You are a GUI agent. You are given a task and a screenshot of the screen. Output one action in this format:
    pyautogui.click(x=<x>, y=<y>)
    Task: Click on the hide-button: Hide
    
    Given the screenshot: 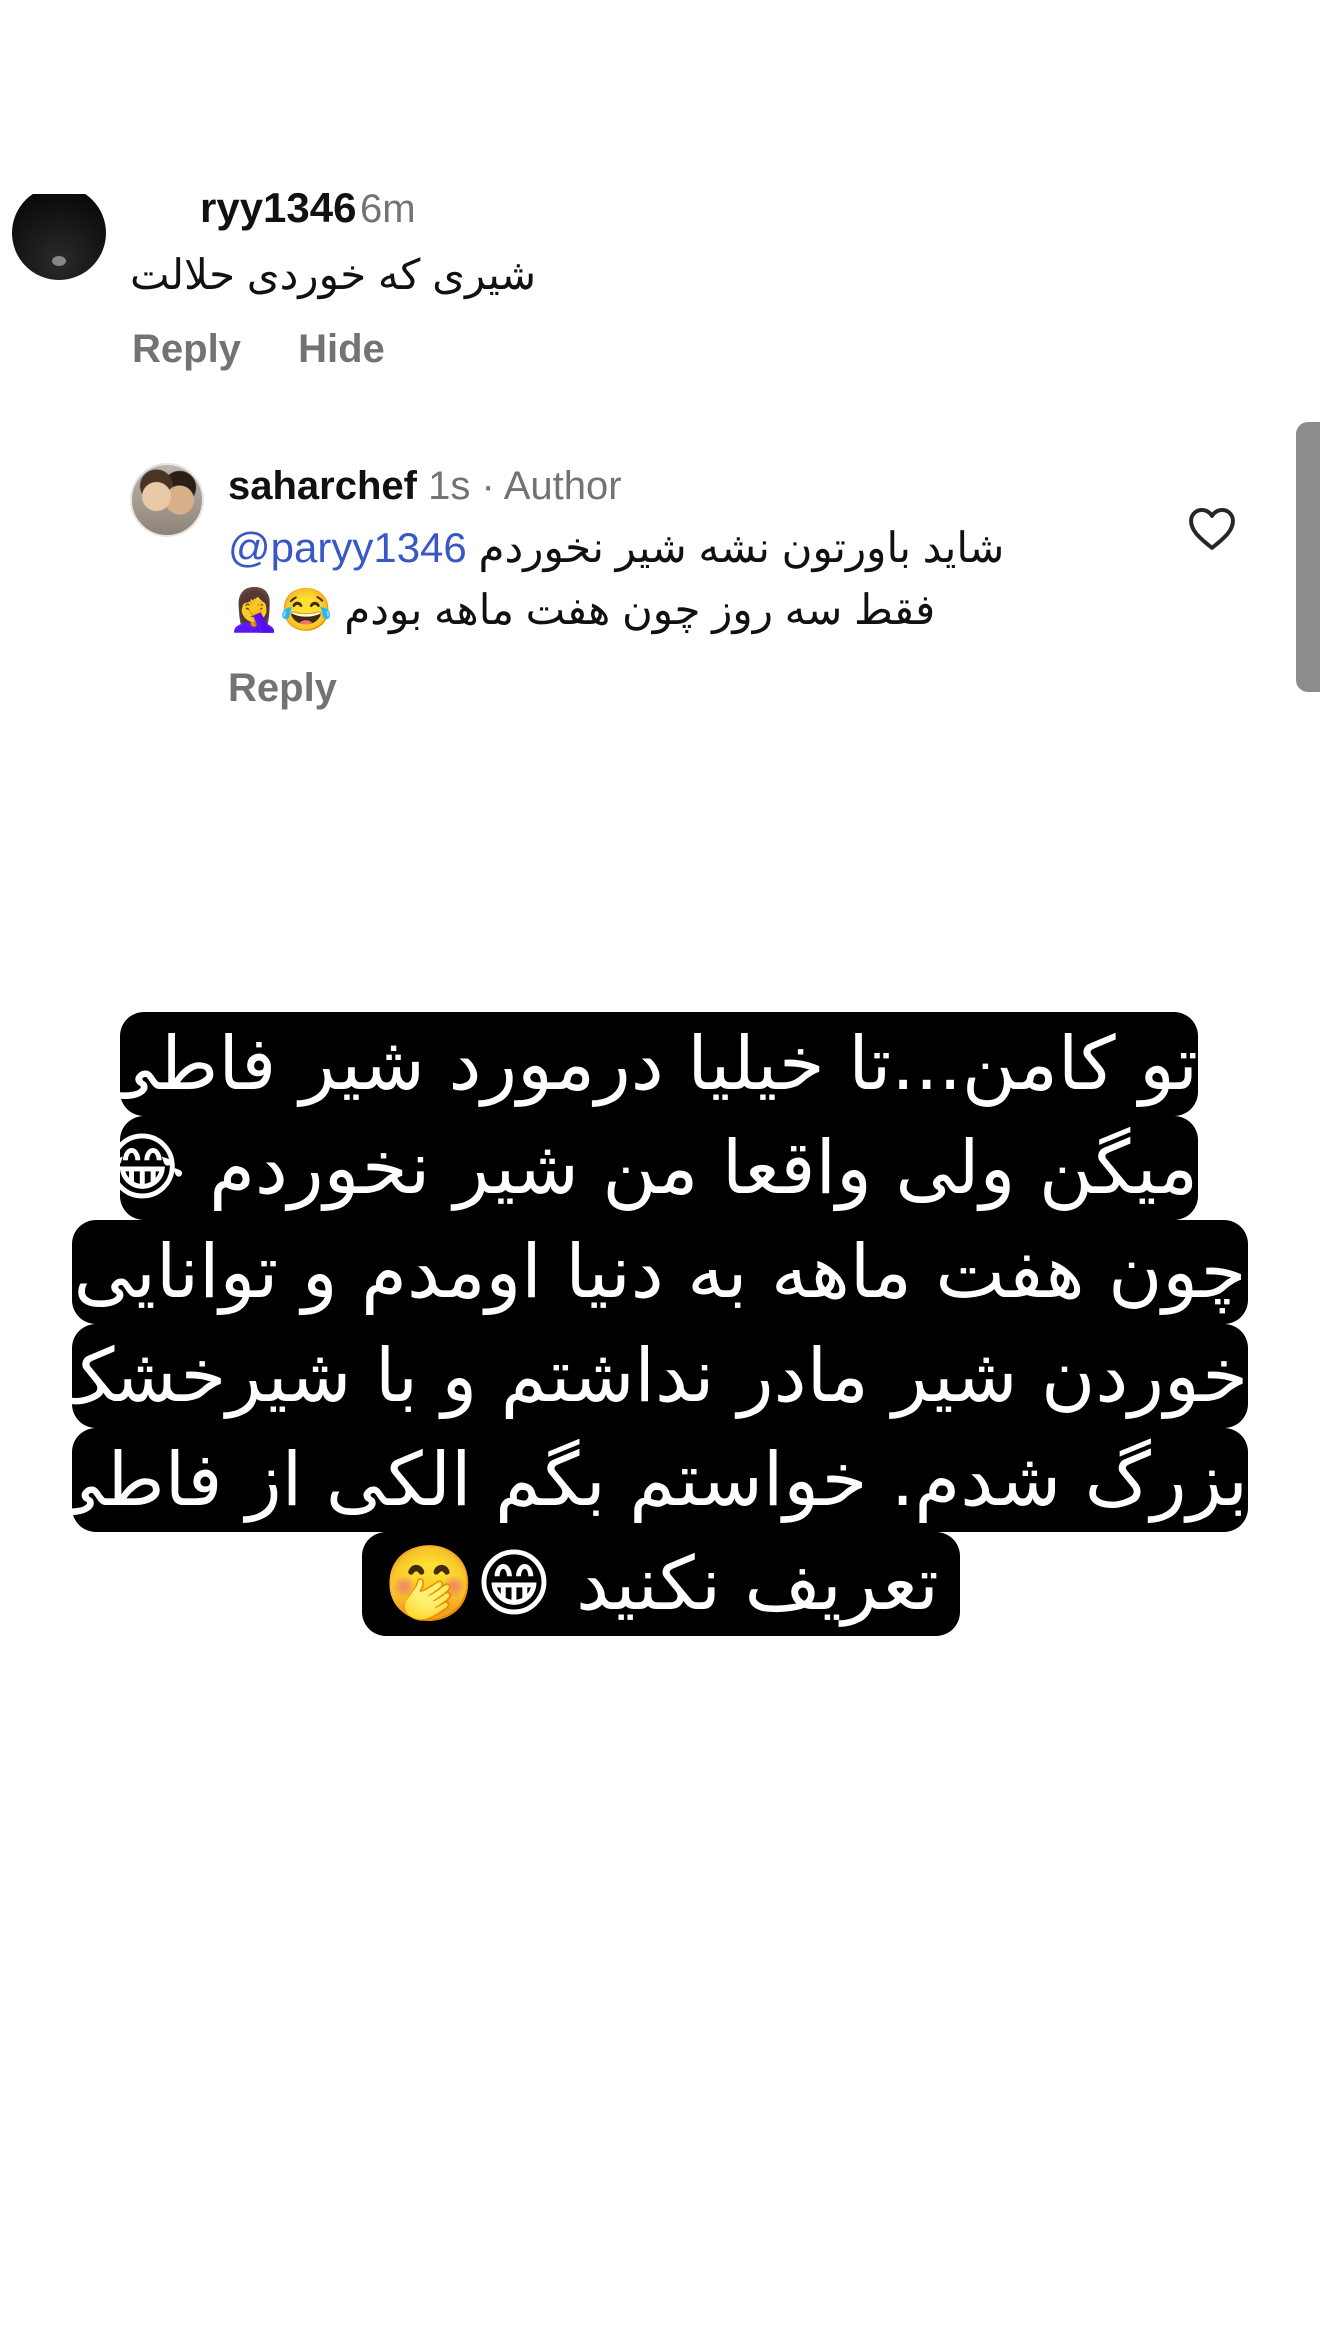 What is the action you would take?
    pyautogui.click(x=341, y=349)
    